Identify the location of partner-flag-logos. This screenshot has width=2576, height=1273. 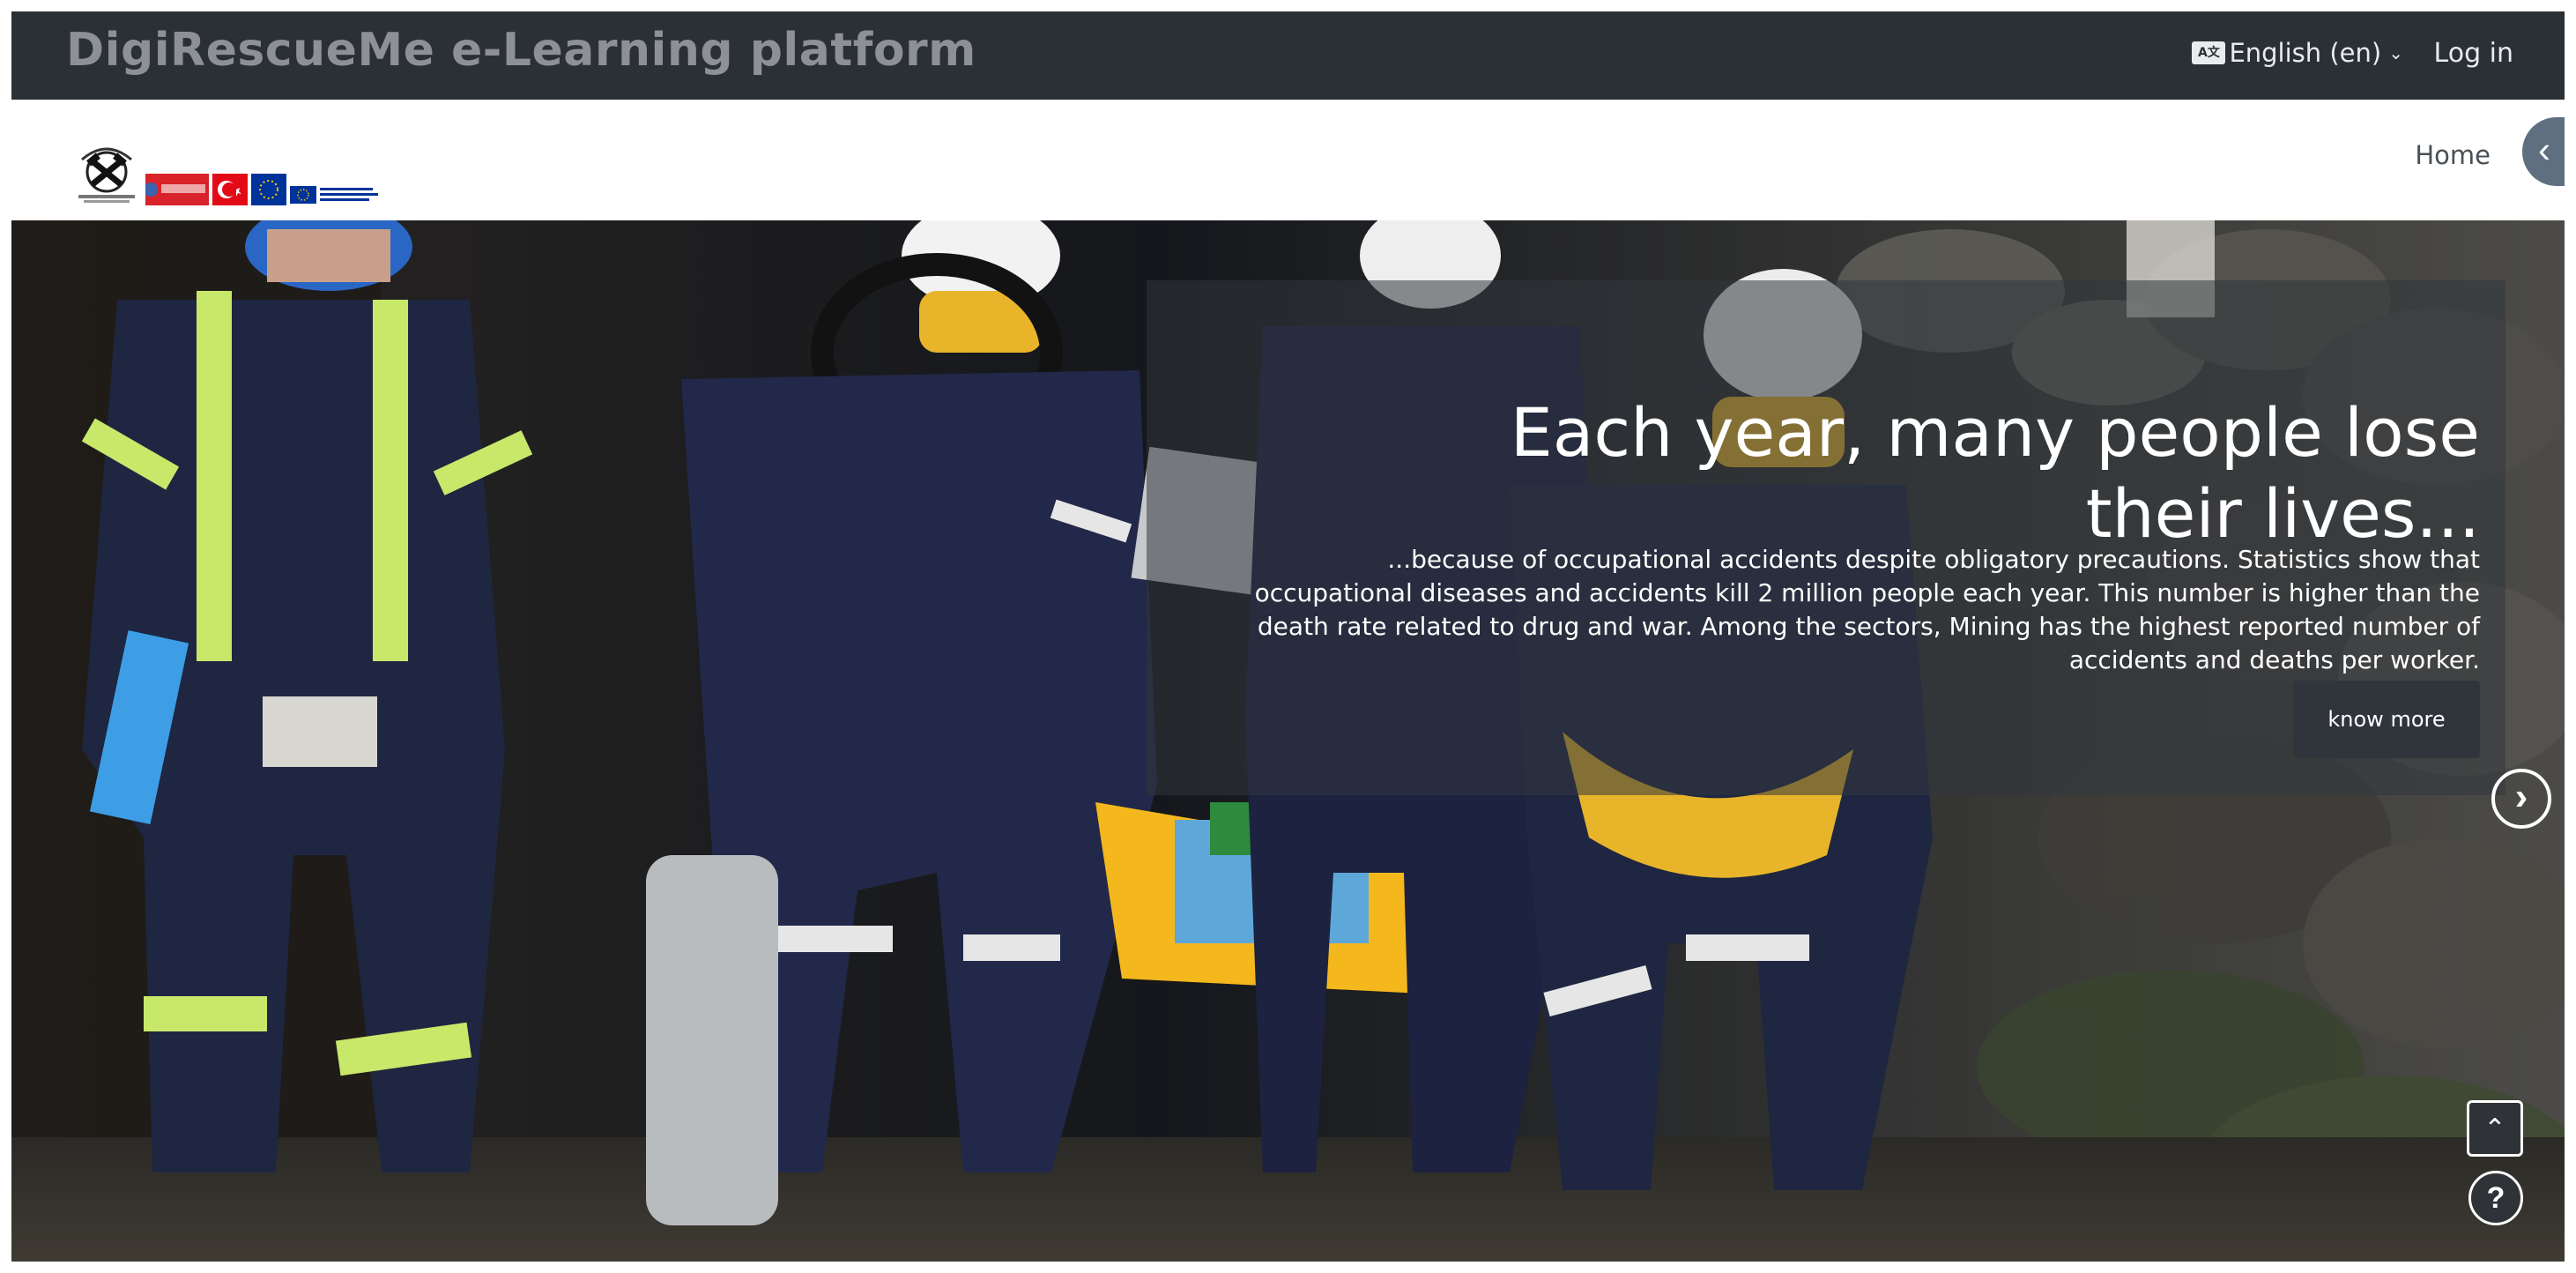
(177, 189).